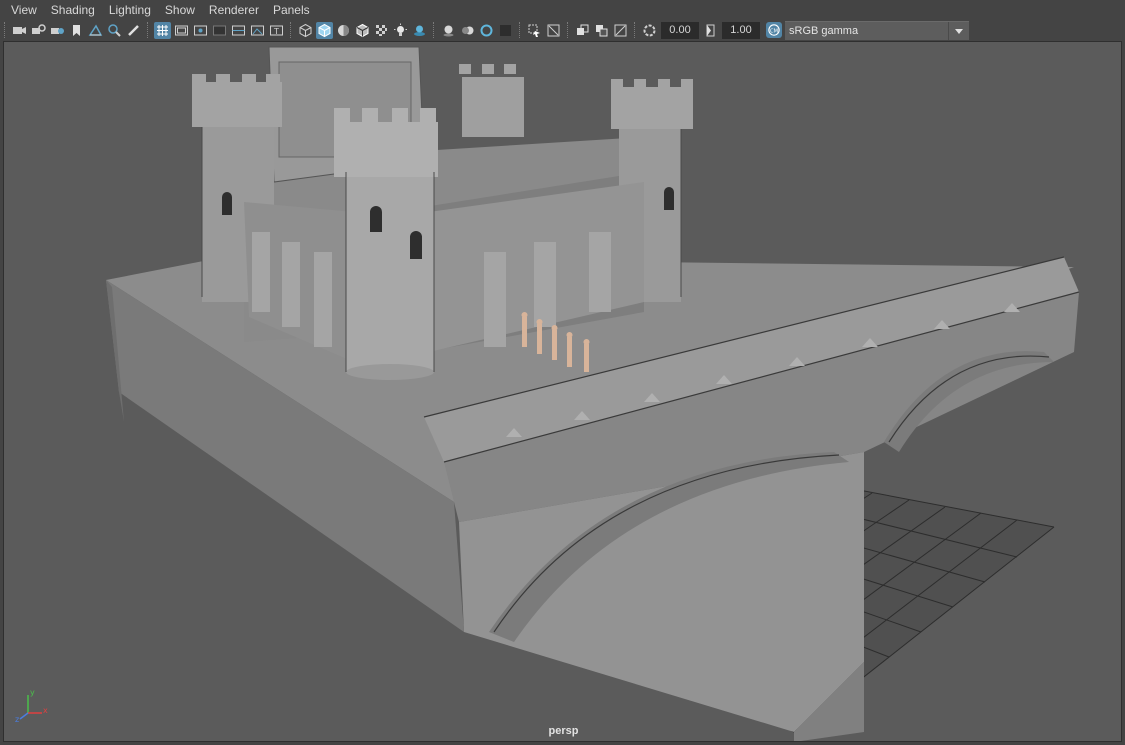 The width and height of the screenshot is (1125, 745). What do you see at coordinates (73, 10) in the screenshot?
I see `menu-shading: Shading` at bounding box center [73, 10].